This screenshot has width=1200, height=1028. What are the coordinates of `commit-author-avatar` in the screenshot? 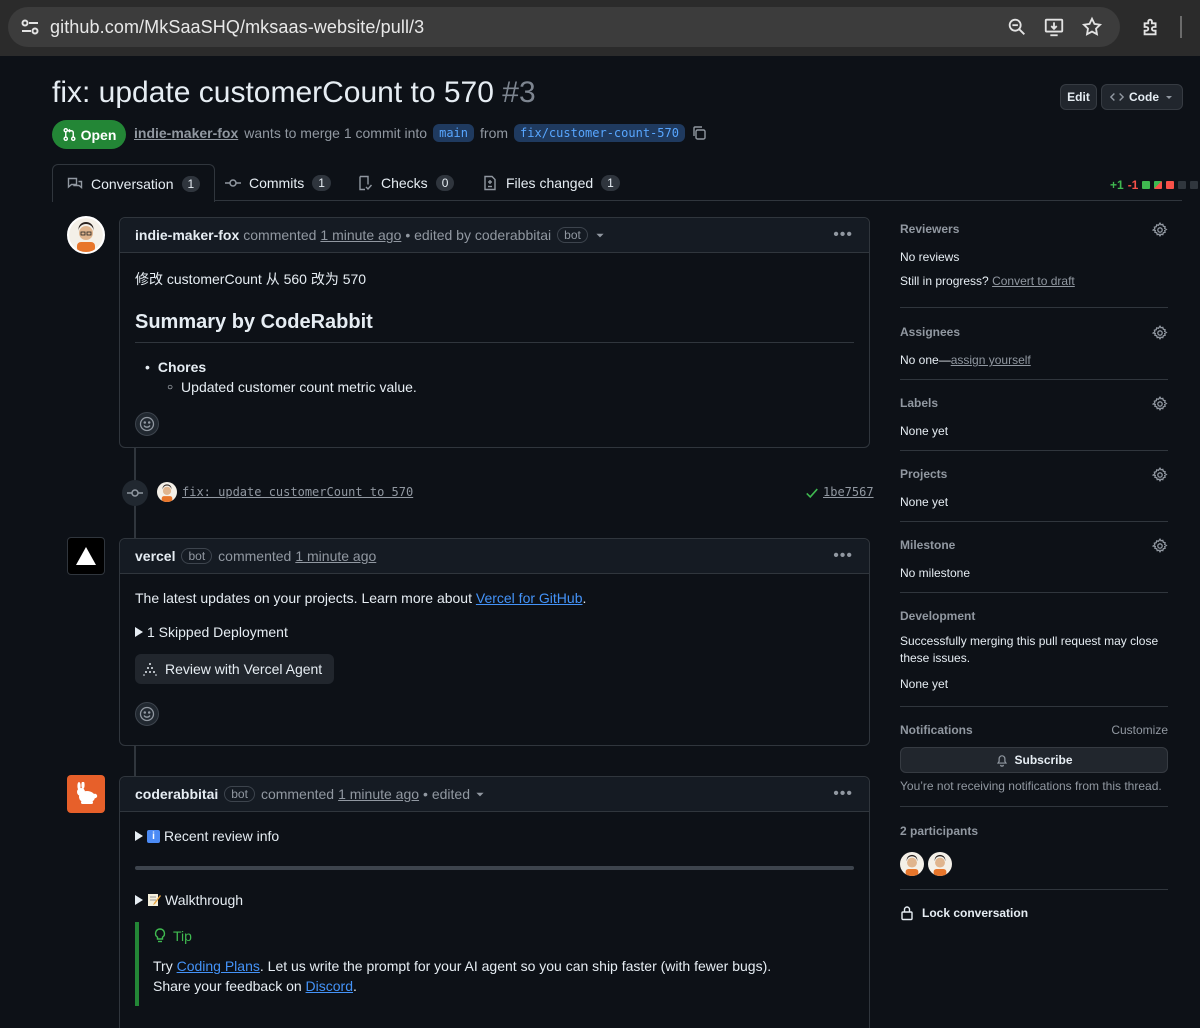 It's located at (167, 492).